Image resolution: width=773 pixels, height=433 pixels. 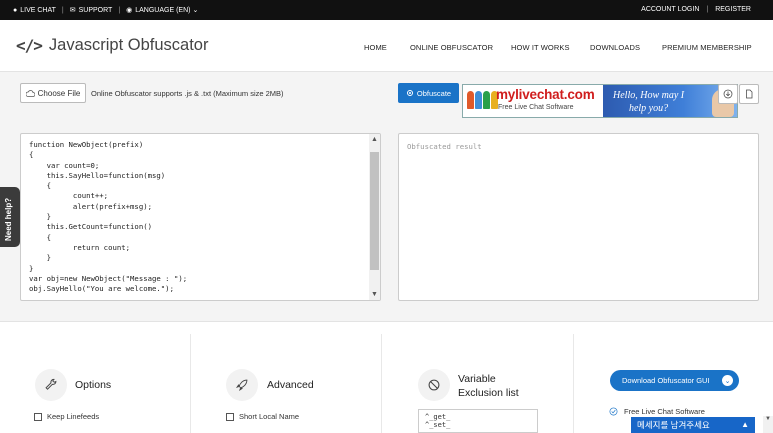 I want to click on download-obfuscator-gui-button: Download Obfuscator GUI ⌄, so click(x=674, y=380).